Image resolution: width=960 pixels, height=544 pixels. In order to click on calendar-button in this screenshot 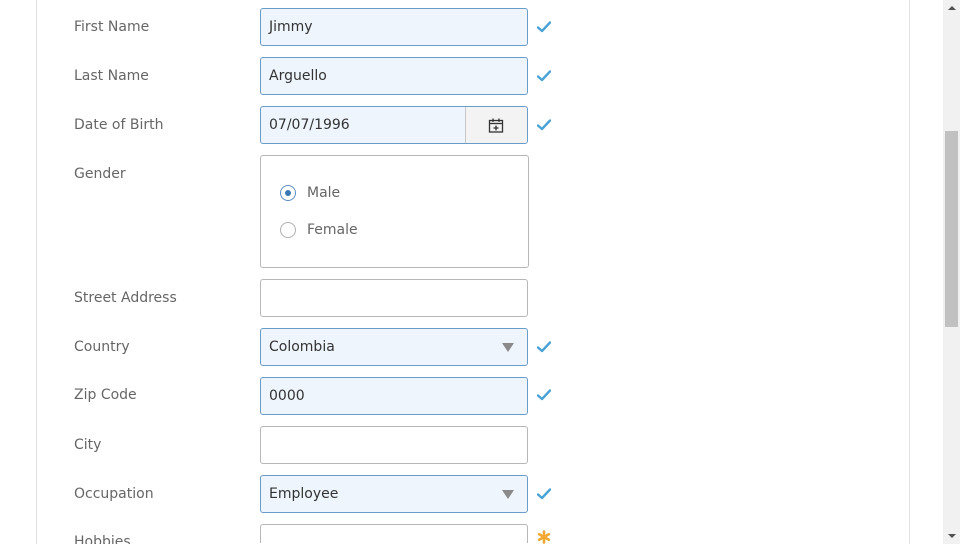, I will do `click(496, 125)`.